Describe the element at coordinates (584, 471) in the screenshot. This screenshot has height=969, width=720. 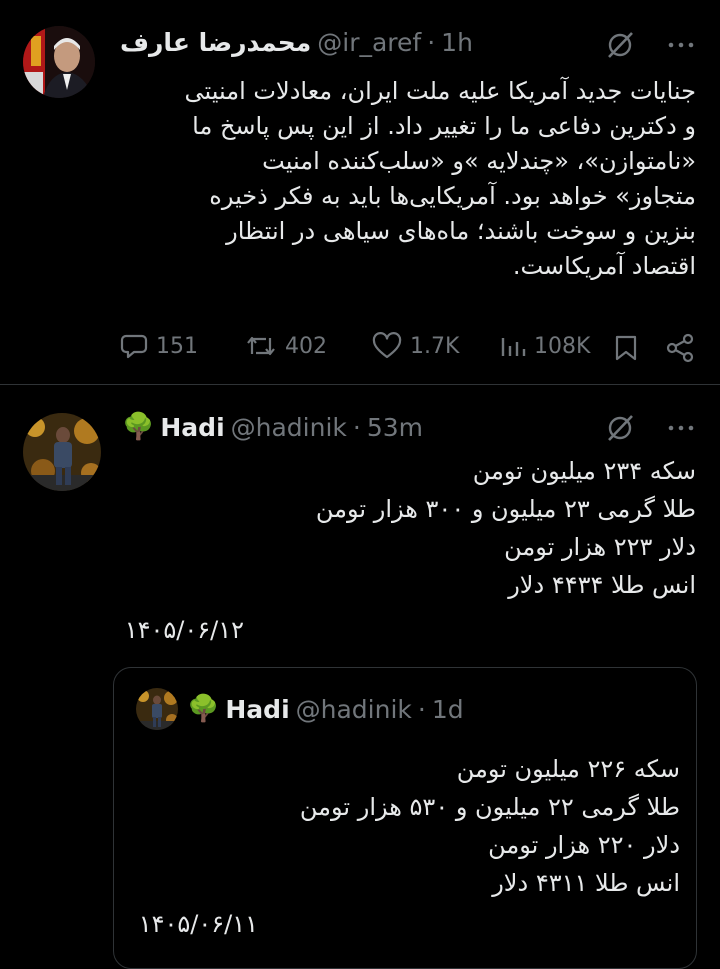
I see `post-text-line: سکه ۲۳۴ میلیون تومن` at that location.